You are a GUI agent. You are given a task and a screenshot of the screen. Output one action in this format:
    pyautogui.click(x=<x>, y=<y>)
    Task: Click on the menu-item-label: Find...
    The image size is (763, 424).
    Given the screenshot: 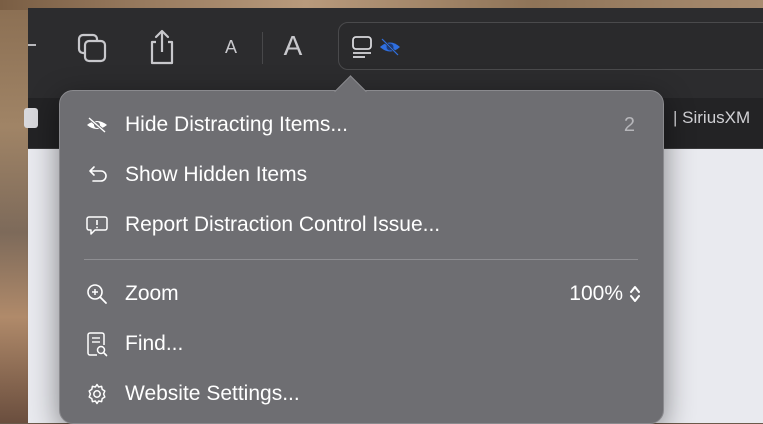 What is the action you would take?
    pyautogui.click(x=154, y=343)
    